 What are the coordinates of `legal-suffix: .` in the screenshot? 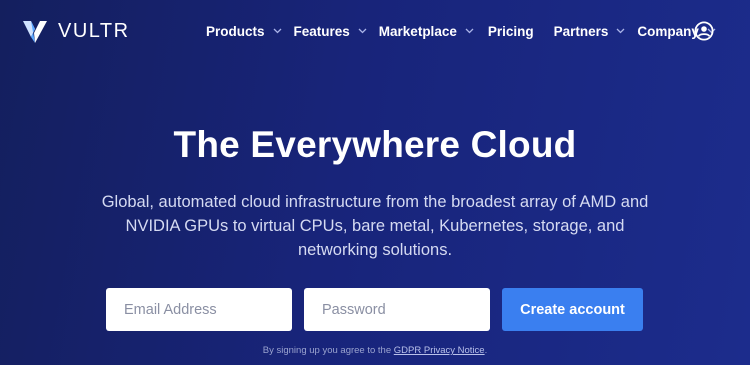 It's located at (486, 350).